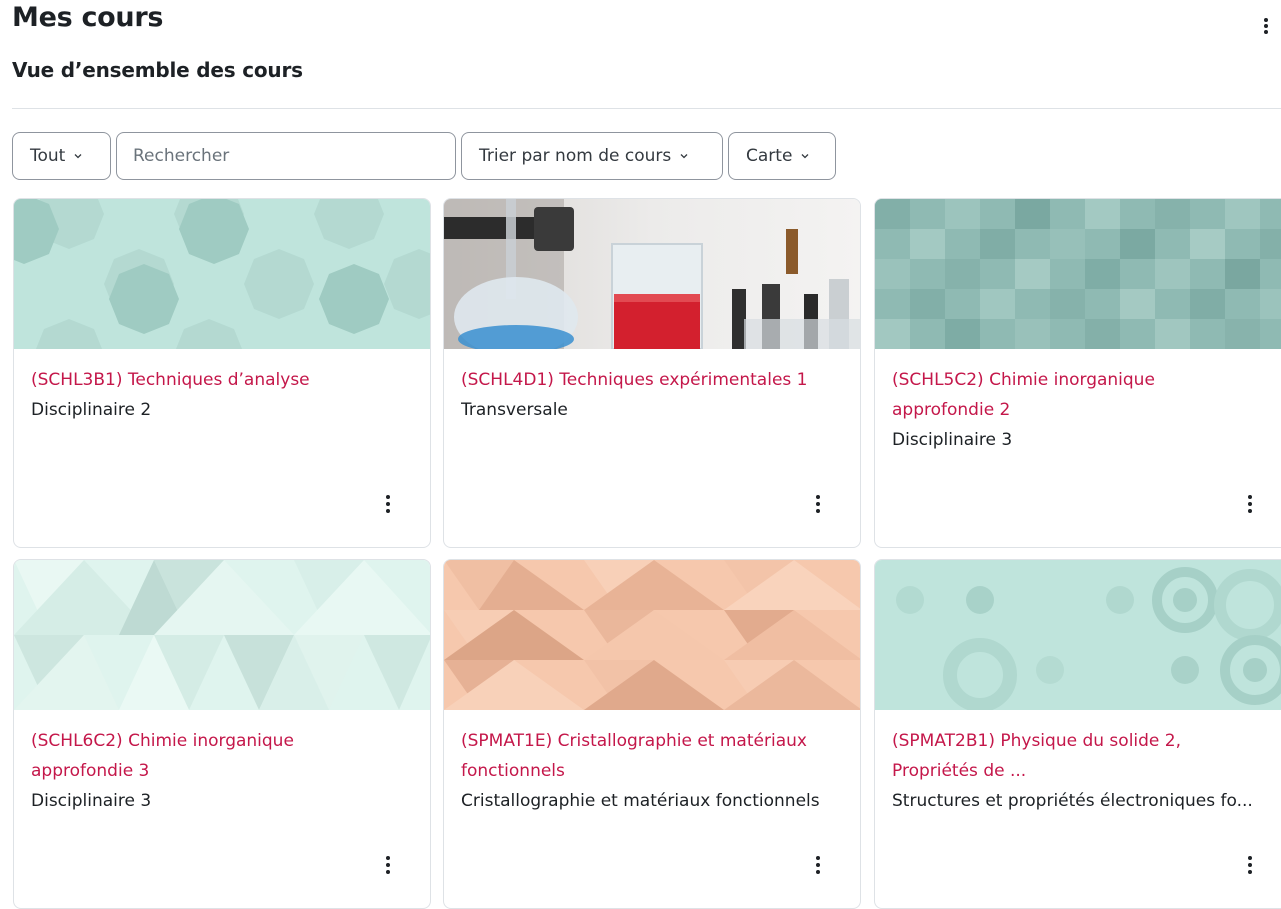 The height and width of the screenshot is (909, 1281). I want to click on course-title-link: (SCHL3B1) Techniques d’analyse, so click(223, 380).